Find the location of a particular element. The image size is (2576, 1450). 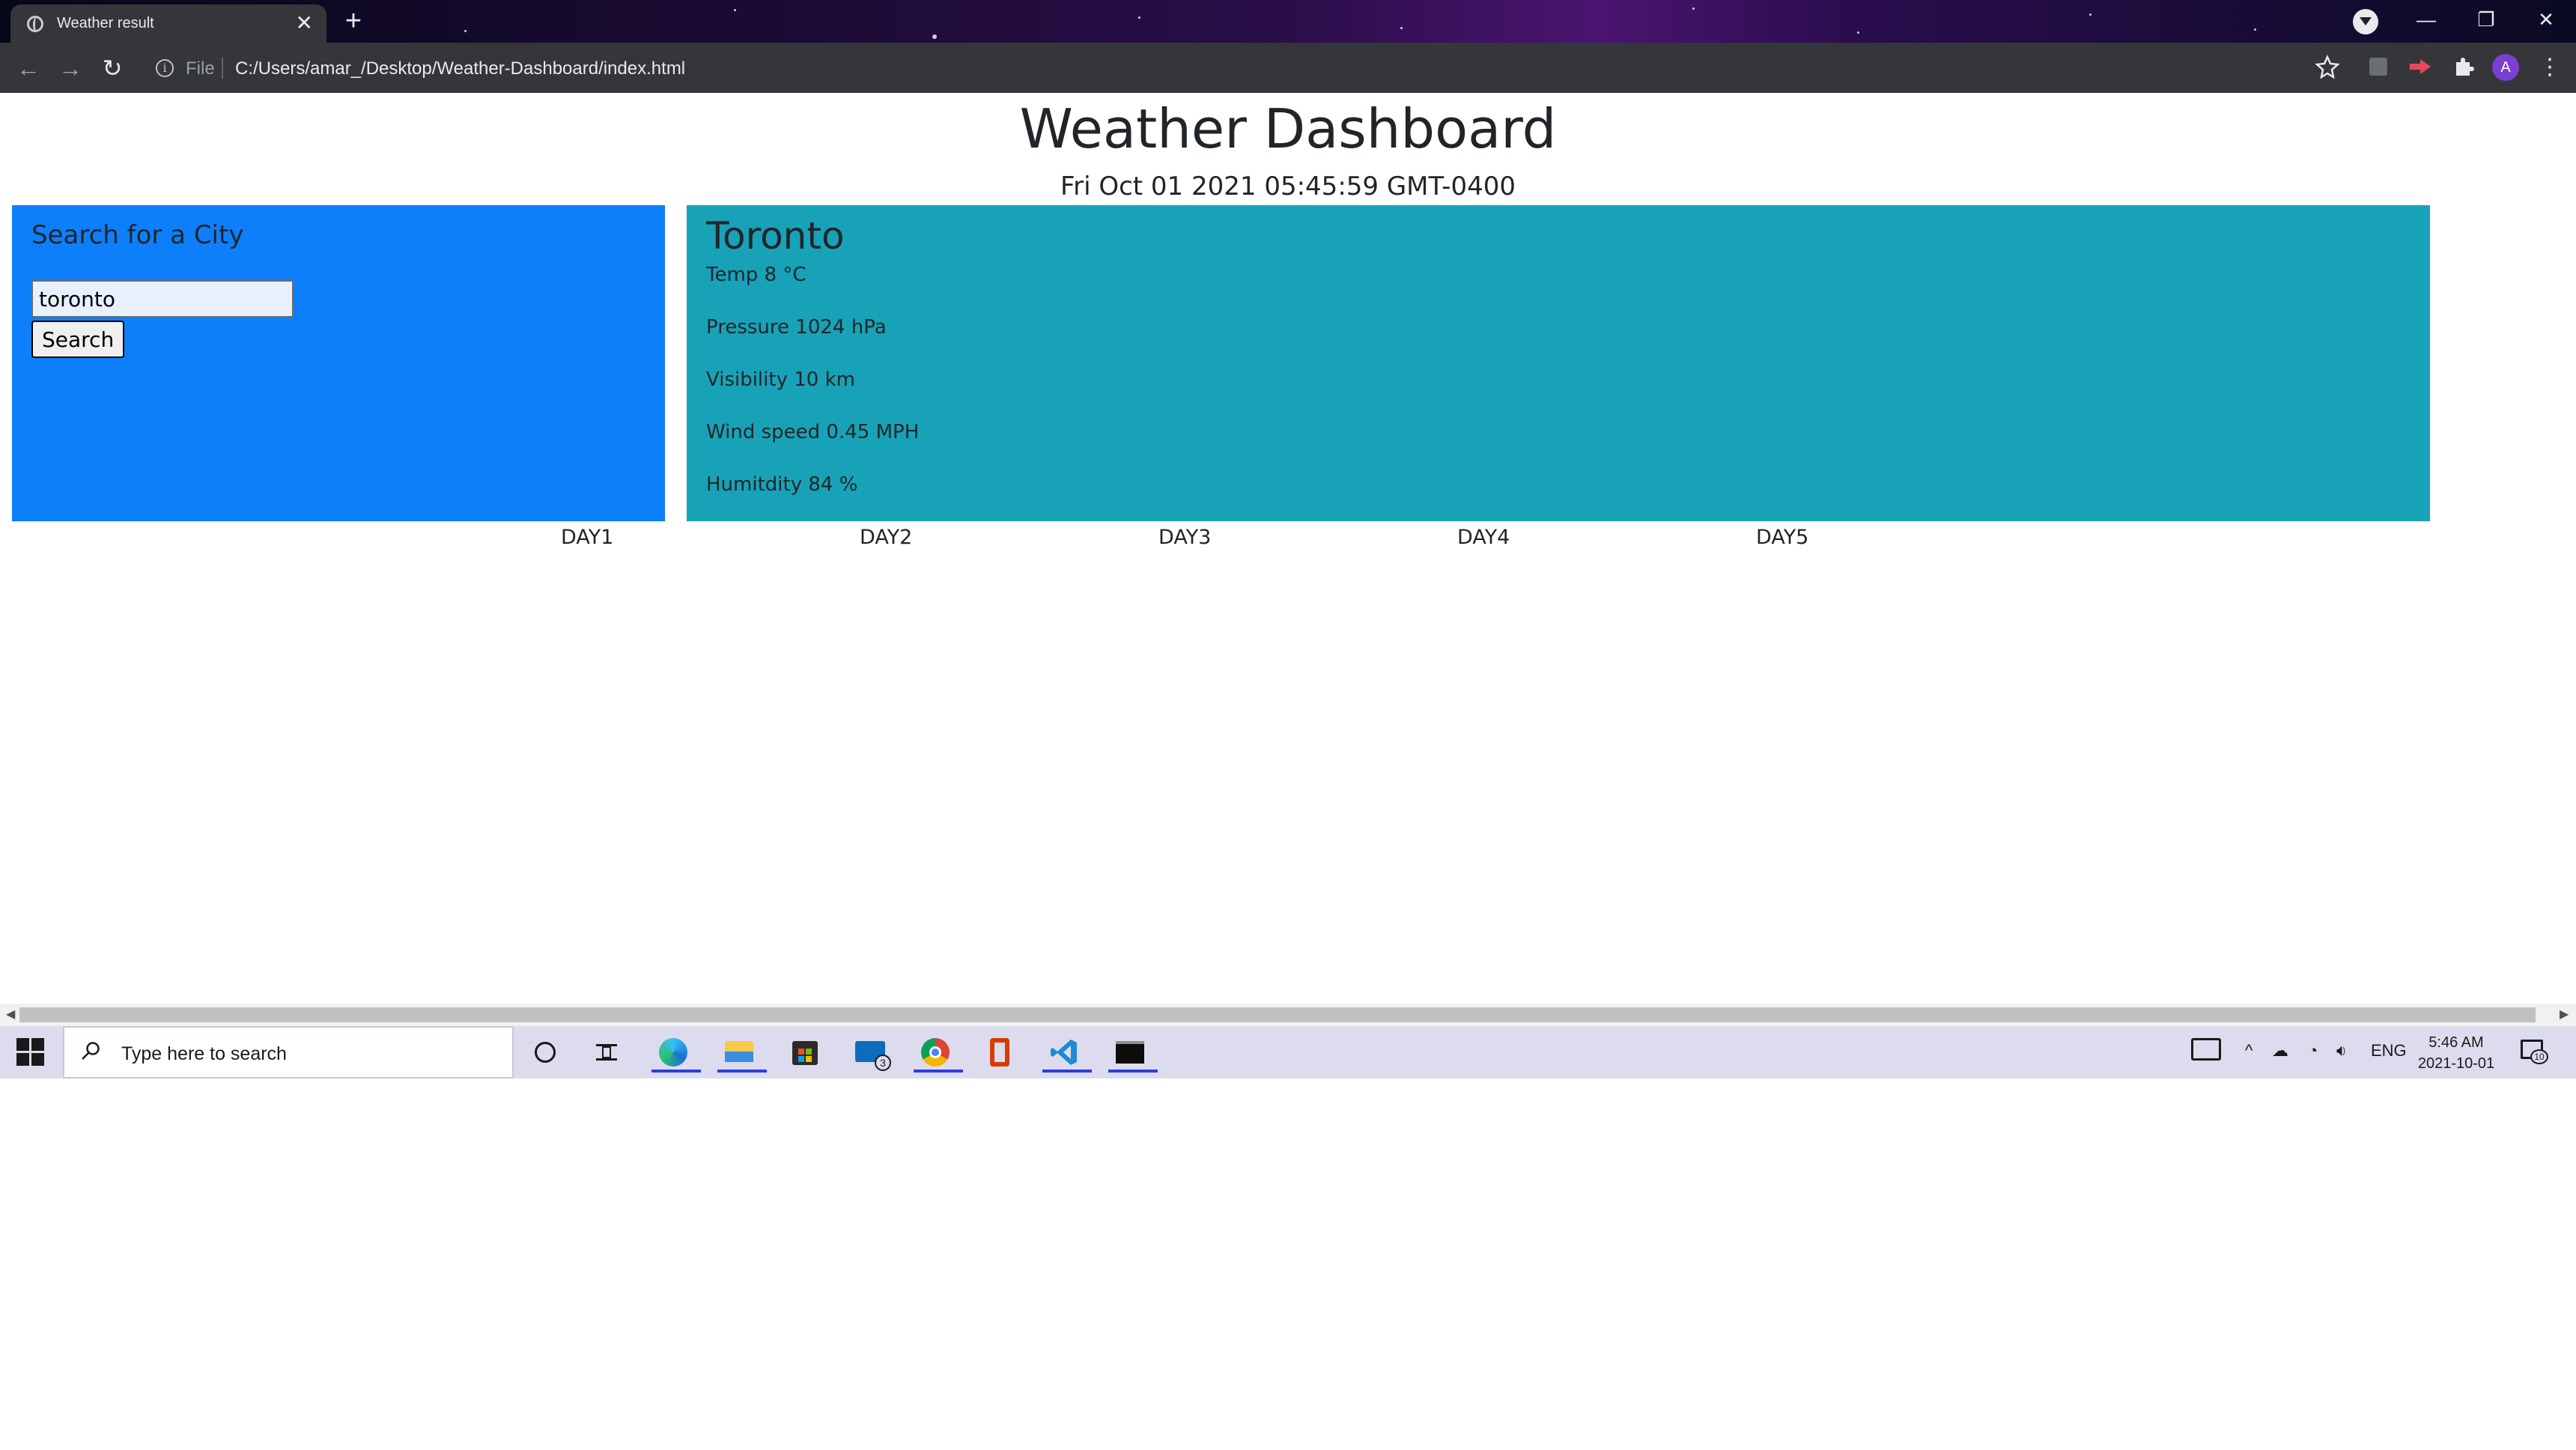

system-clock: 5:46 AM 2021-10-01 is located at coordinates (2456, 1053).